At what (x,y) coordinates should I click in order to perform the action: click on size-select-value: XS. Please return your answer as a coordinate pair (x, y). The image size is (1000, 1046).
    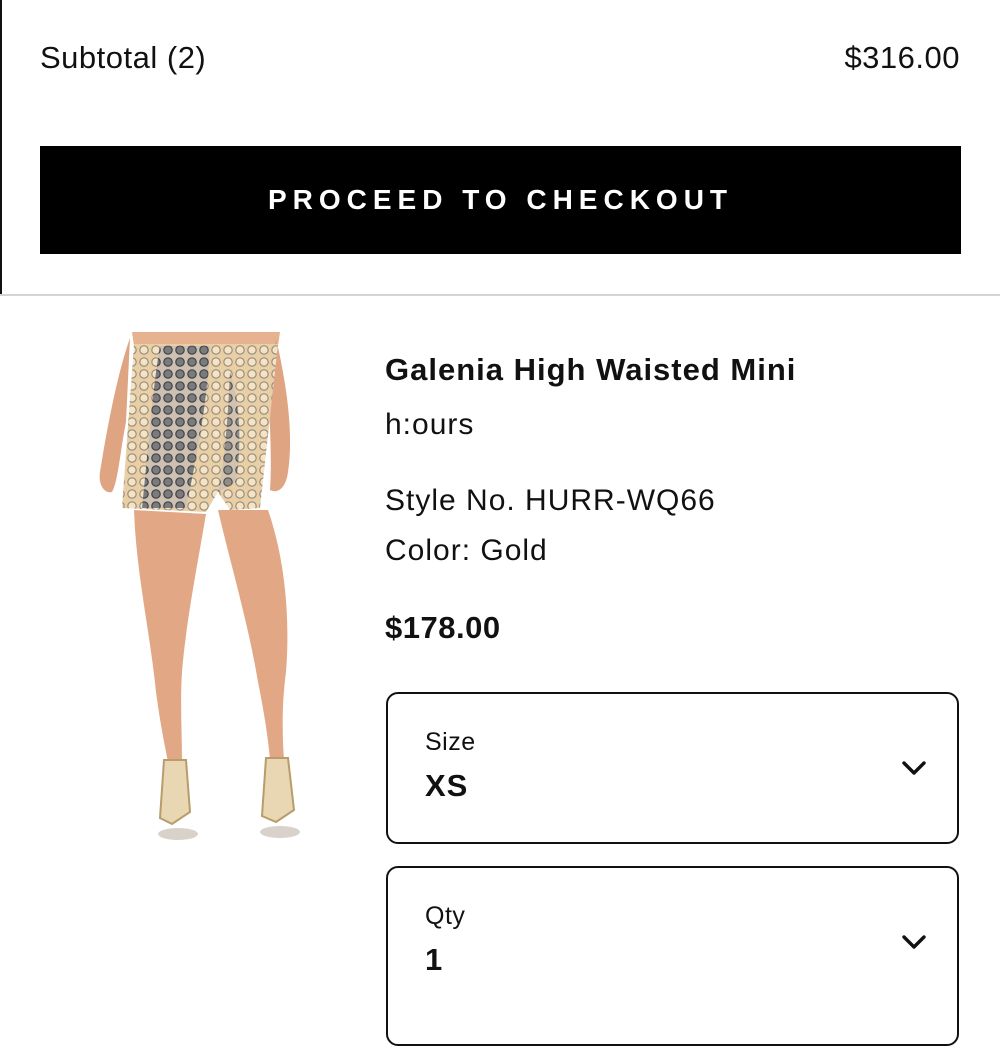
    Looking at the image, I should click on (447, 785).